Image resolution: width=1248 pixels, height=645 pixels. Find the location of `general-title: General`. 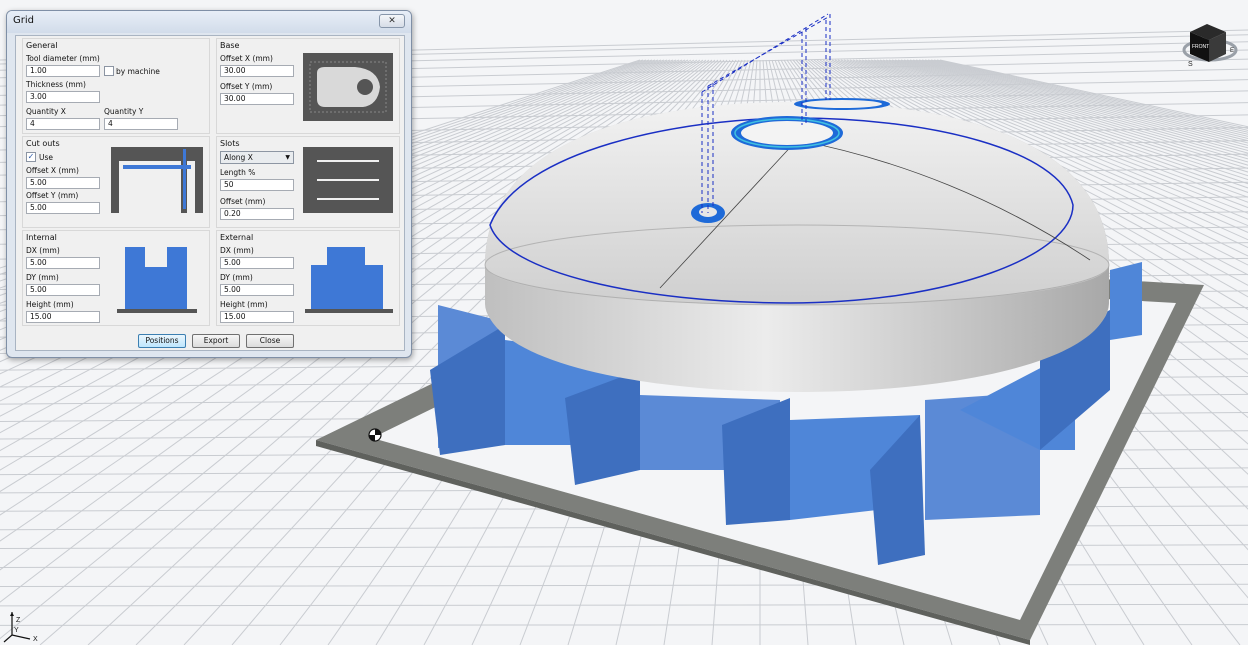

general-title: General is located at coordinates (42, 45).